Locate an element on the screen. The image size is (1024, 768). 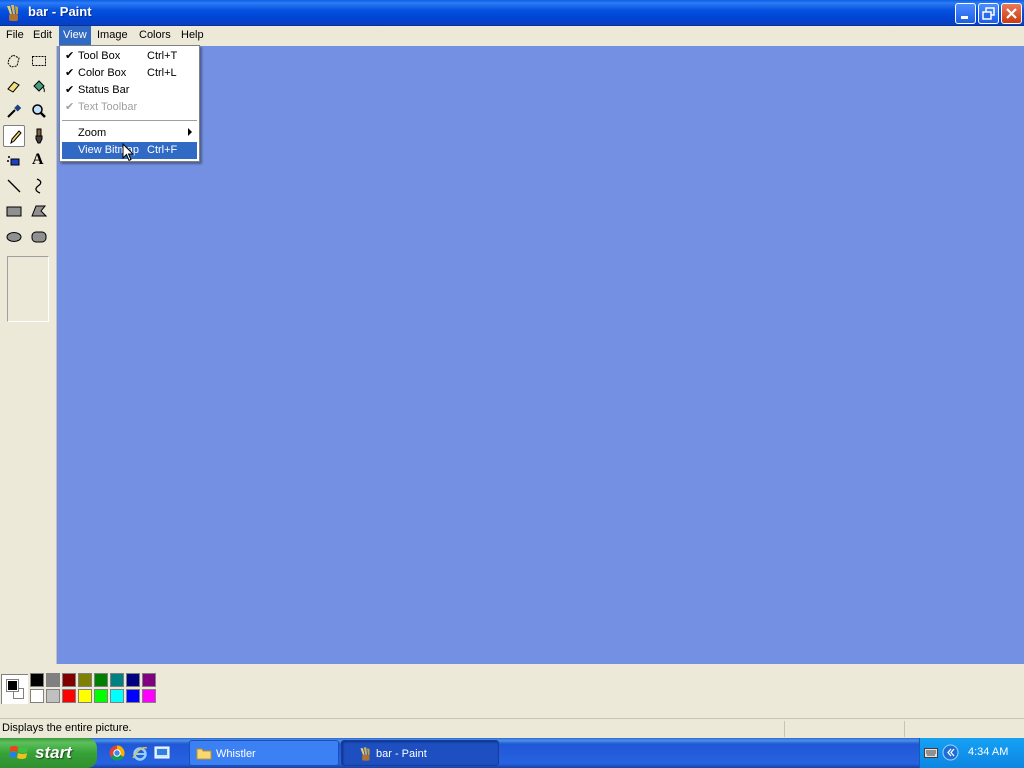
close-button is located at coordinates (1011, 13).